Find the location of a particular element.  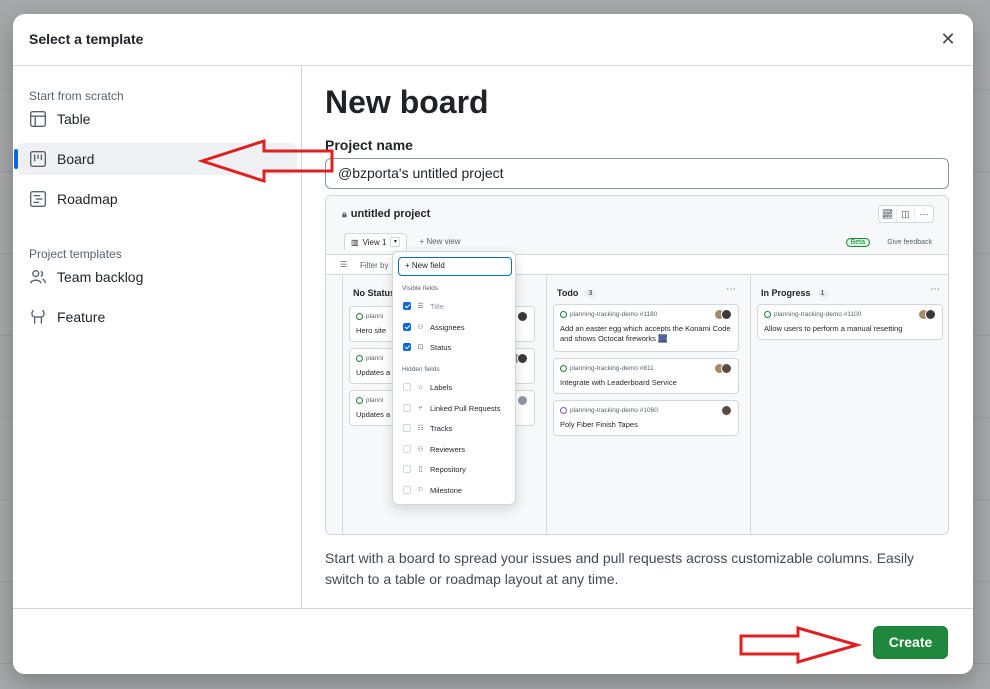

sidebar-item-feature: Feature is located at coordinates (157, 317).